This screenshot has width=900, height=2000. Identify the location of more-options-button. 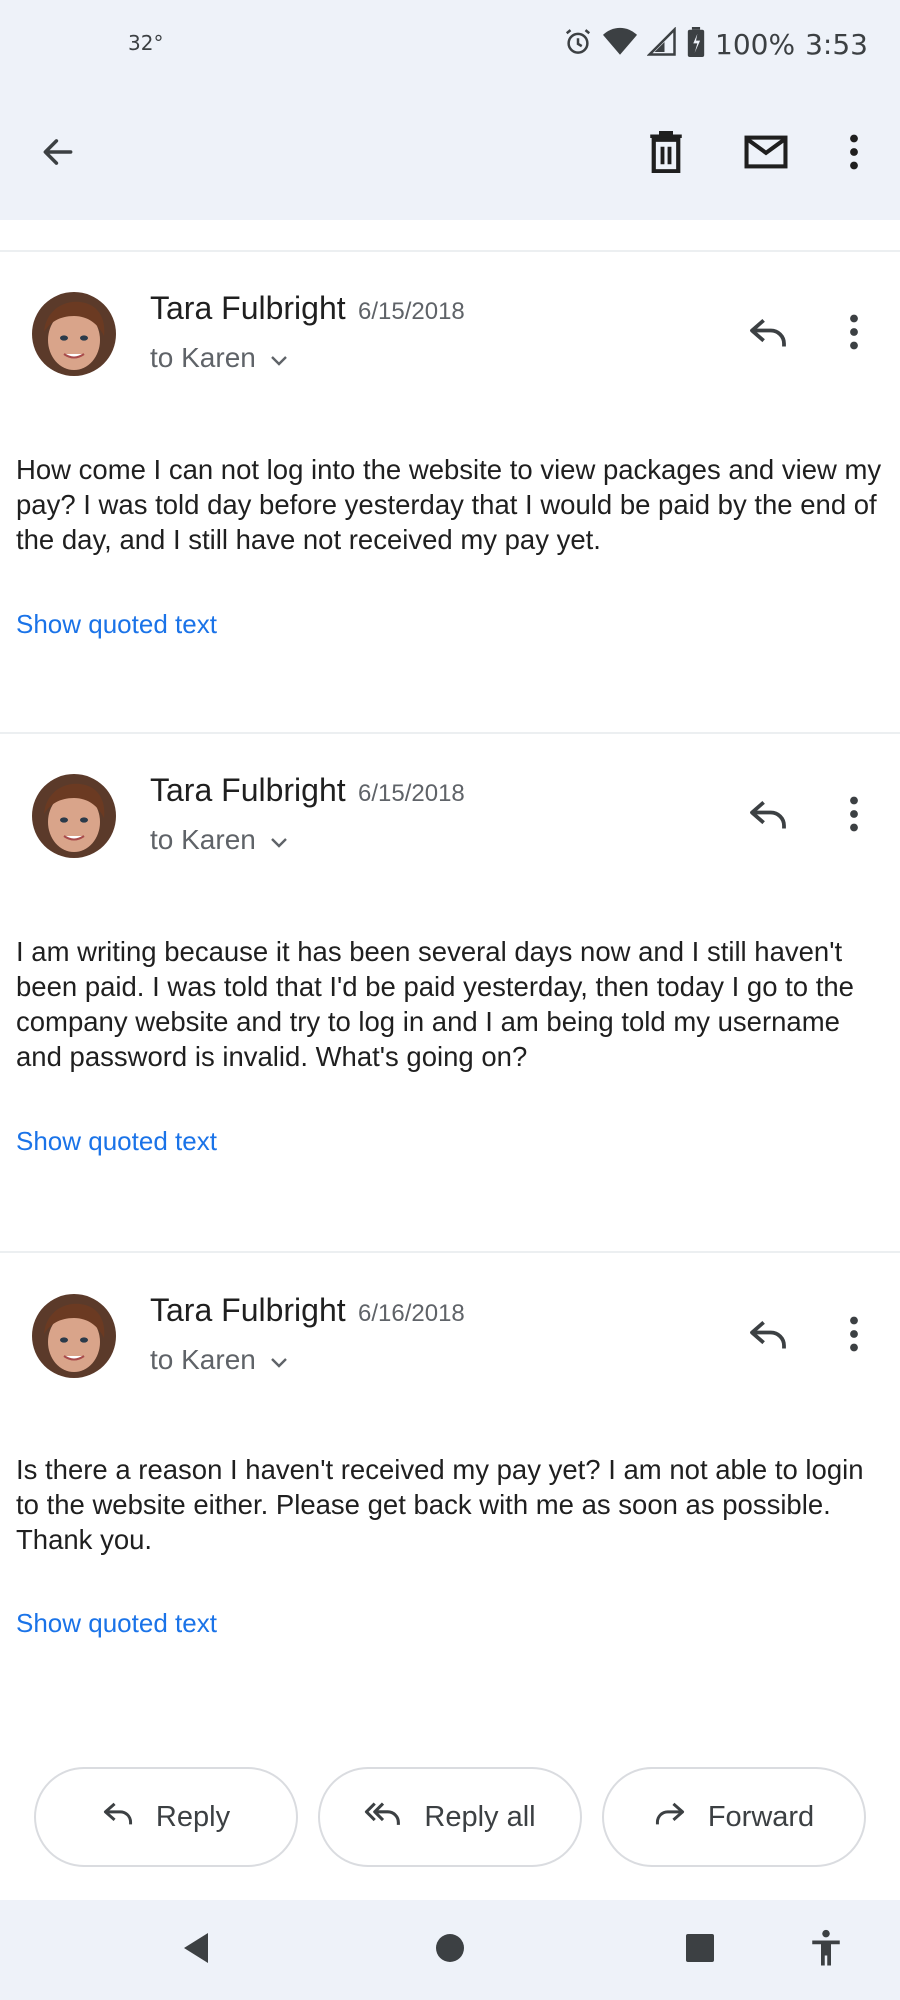
(854, 154).